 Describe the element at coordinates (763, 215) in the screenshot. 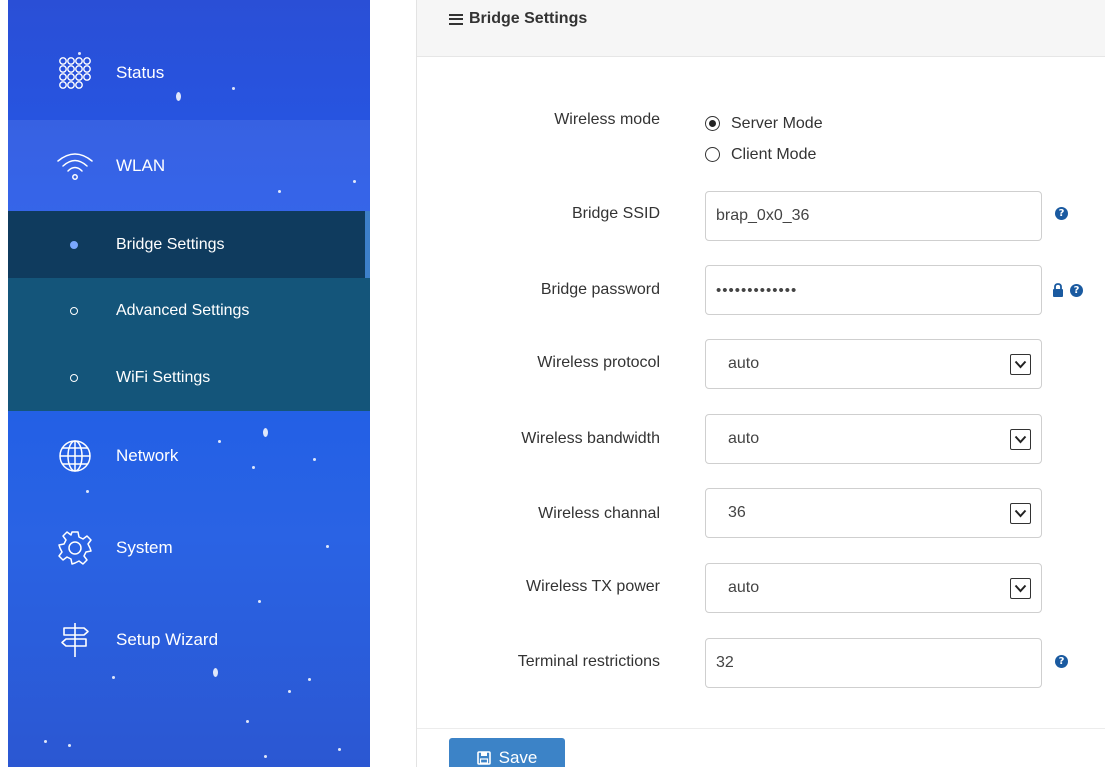

I see `bridge-ssid-value: brap_0x0_36` at that location.